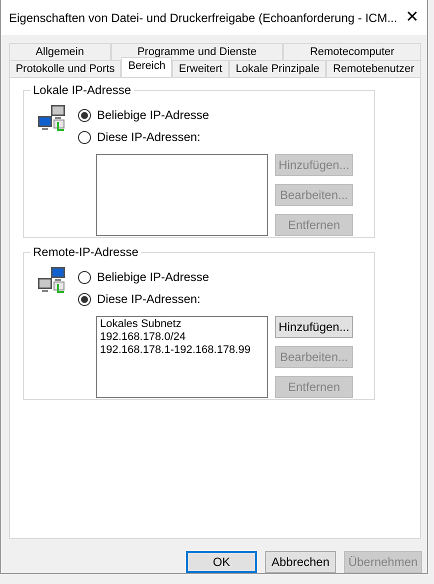 This screenshot has height=584, width=434. What do you see at coordinates (201, 68) in the screenshot?
I see `tab: Erweitert` at bounding box center [201, 68].